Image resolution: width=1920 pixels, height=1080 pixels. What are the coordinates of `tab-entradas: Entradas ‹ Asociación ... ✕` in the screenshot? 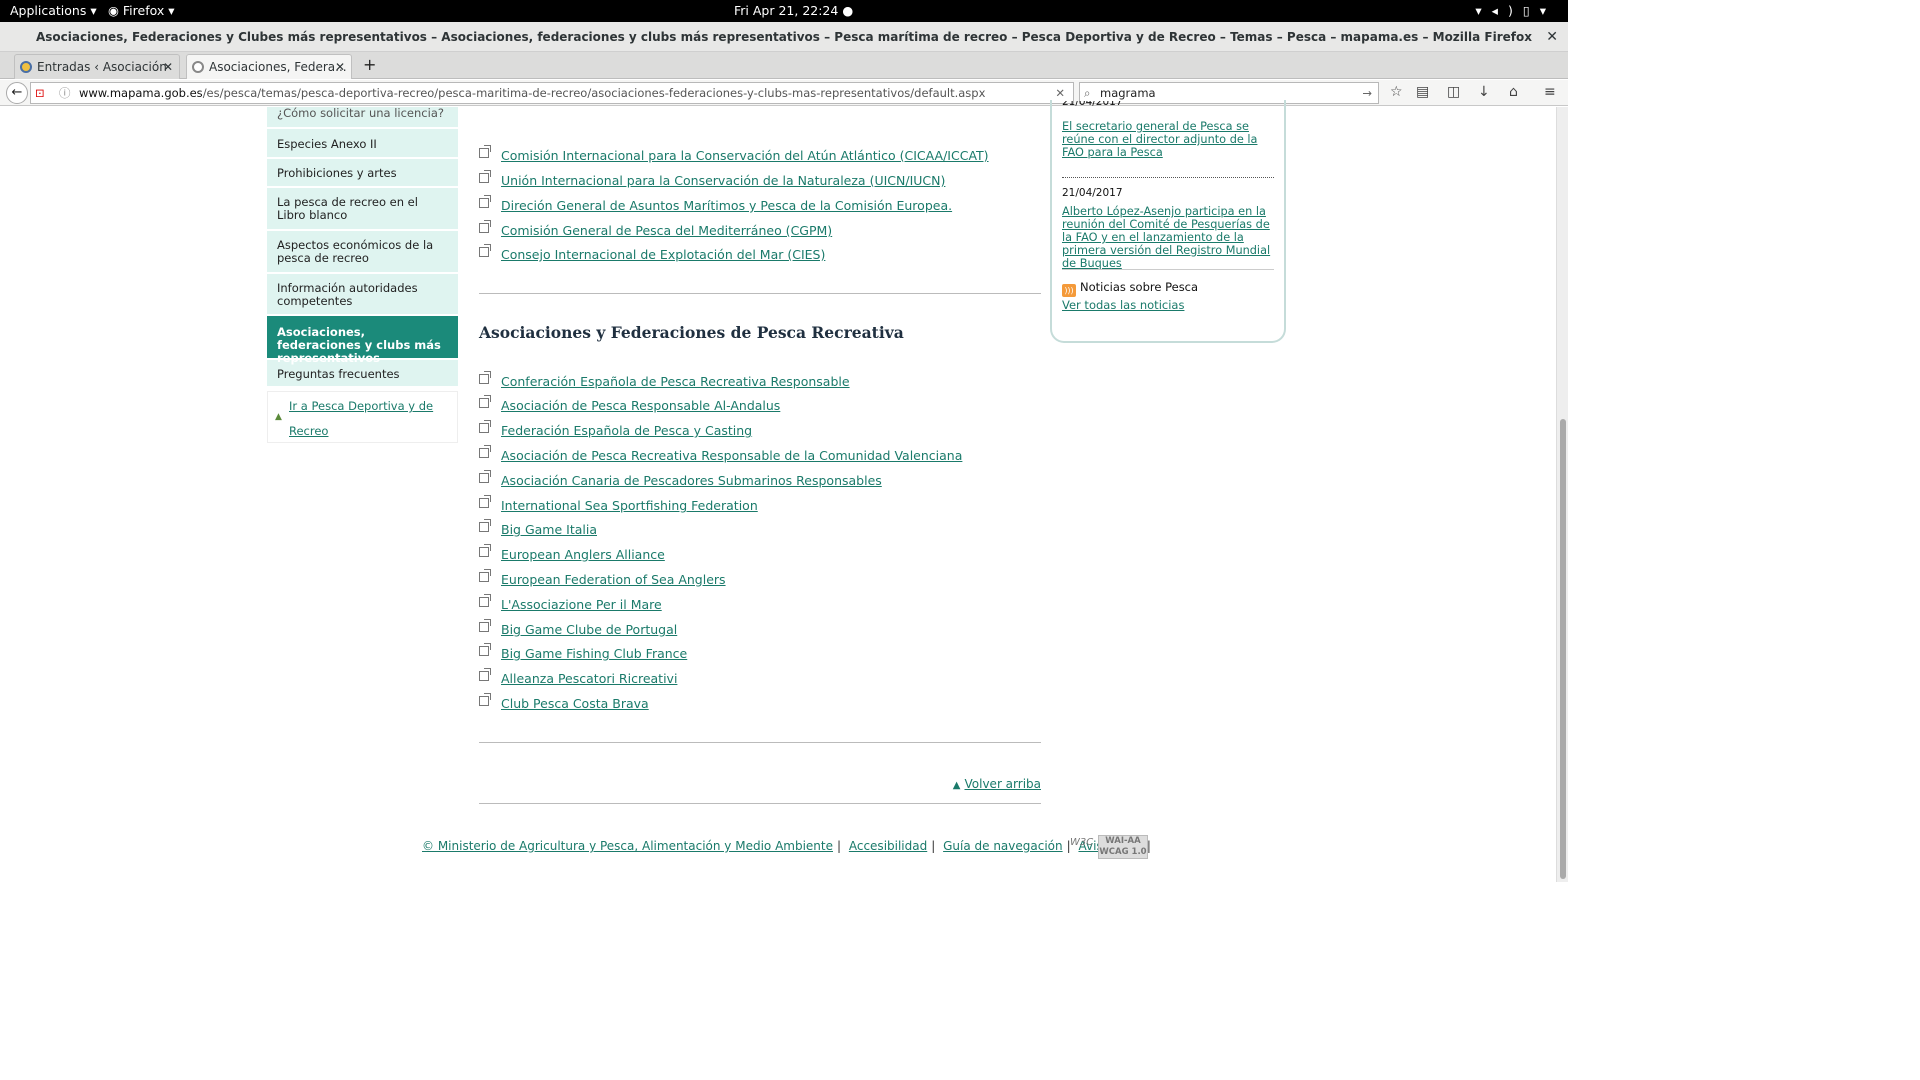 It's located at (97, 76).